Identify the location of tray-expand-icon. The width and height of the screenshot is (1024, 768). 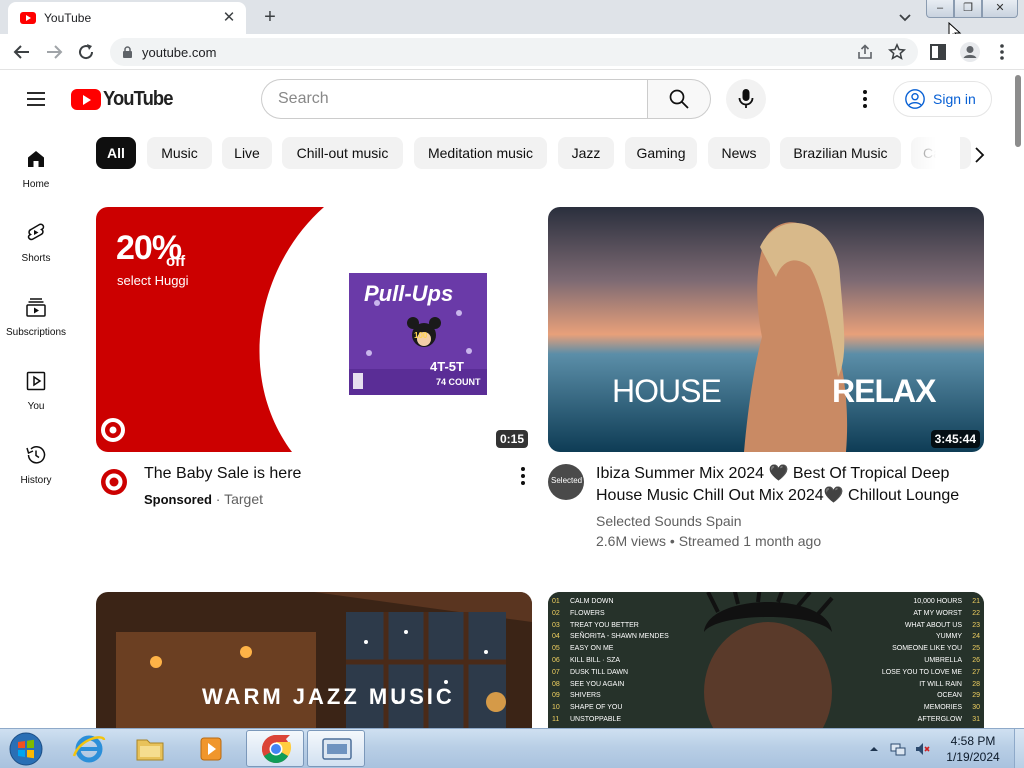
(874, 749).